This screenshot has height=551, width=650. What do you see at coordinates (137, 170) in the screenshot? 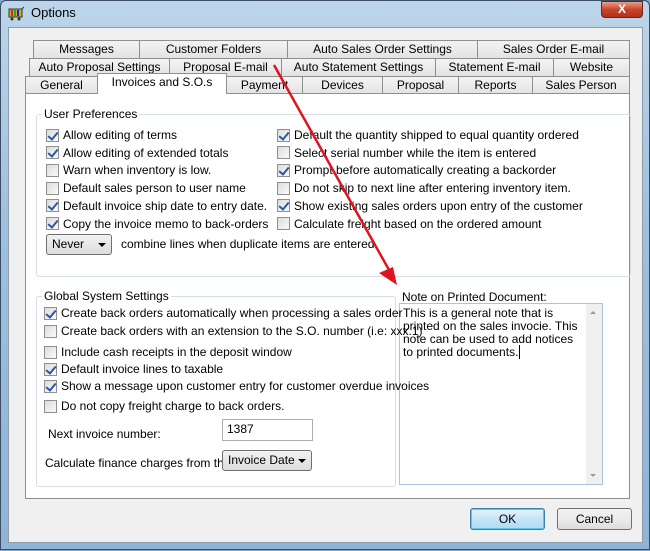
I see `checkbox-label: Warn when inventory is low.` at bounding box center [137, 170].